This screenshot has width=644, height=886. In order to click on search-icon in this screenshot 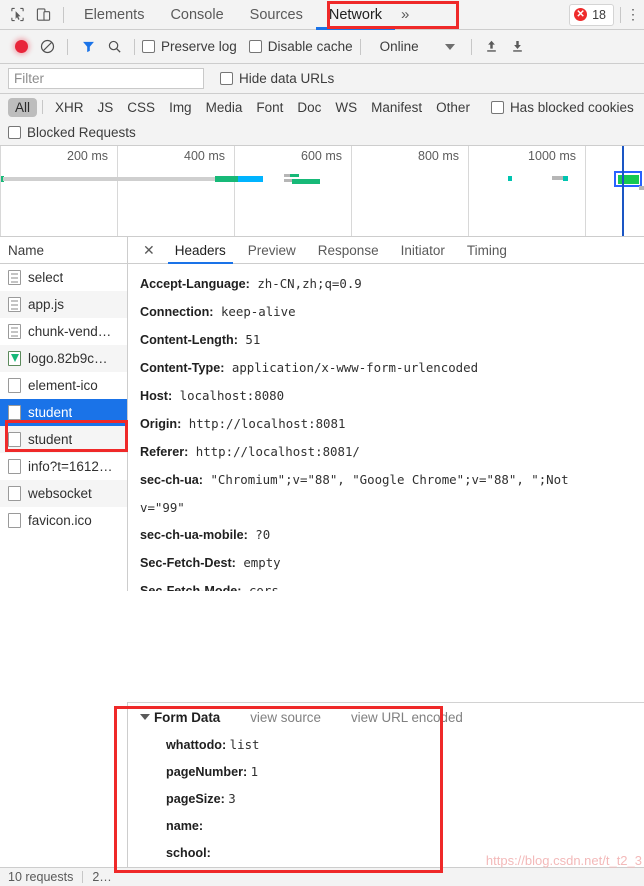, I will do `click(114, 47)`.